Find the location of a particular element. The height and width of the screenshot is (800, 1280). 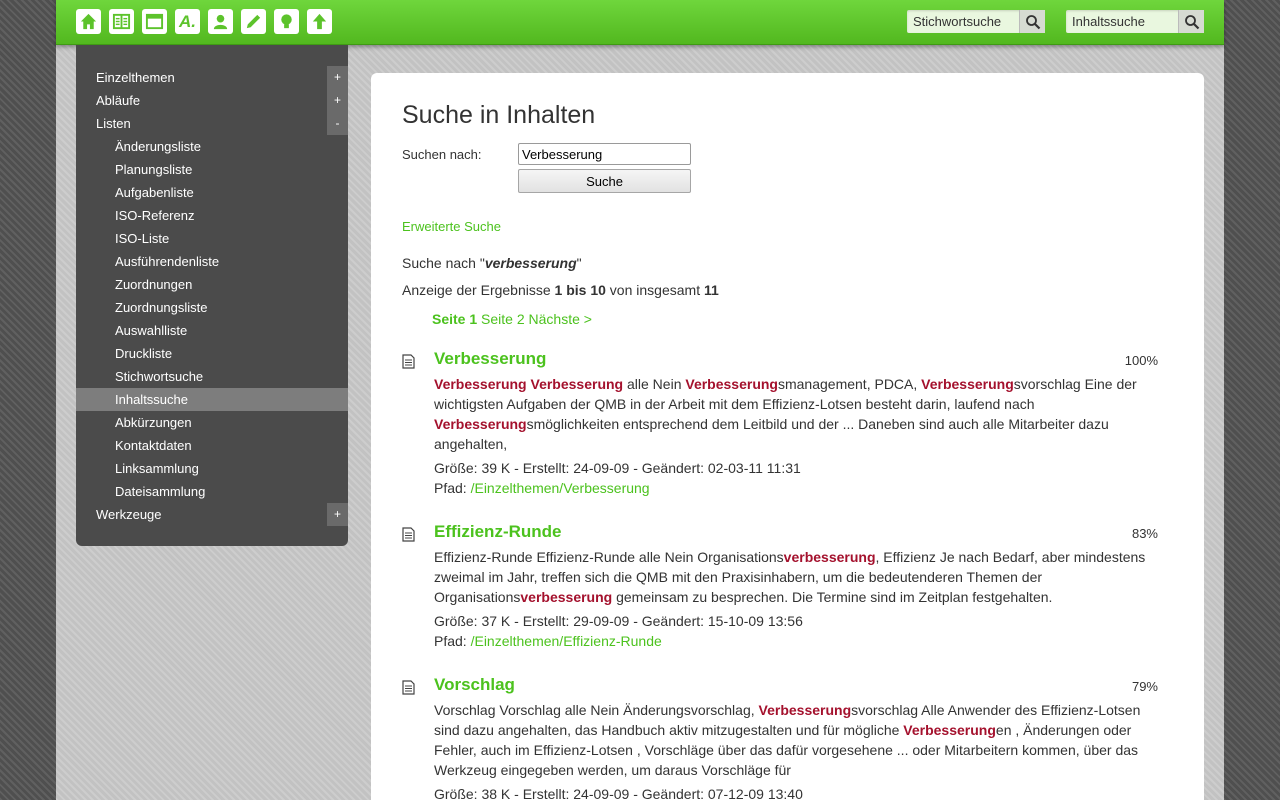

sidebar-item-ausfuehrendenliste: Ausführendenliste is located at coordinates (212, 261).